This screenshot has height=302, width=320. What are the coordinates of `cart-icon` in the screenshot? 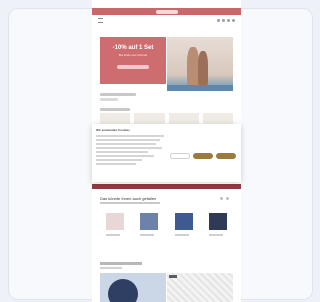 It's located at (233, 20).